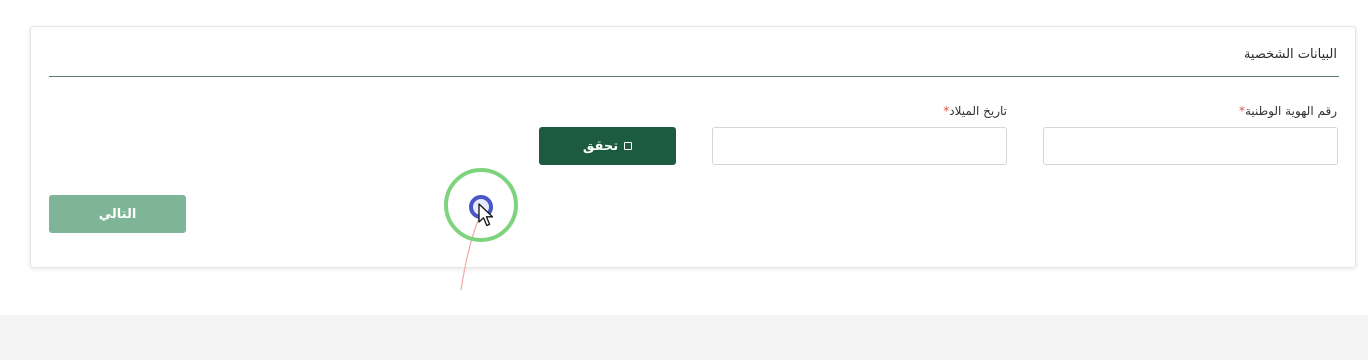 The image size is (1368, 360). I want to click on footer-band, so click(684, 337).